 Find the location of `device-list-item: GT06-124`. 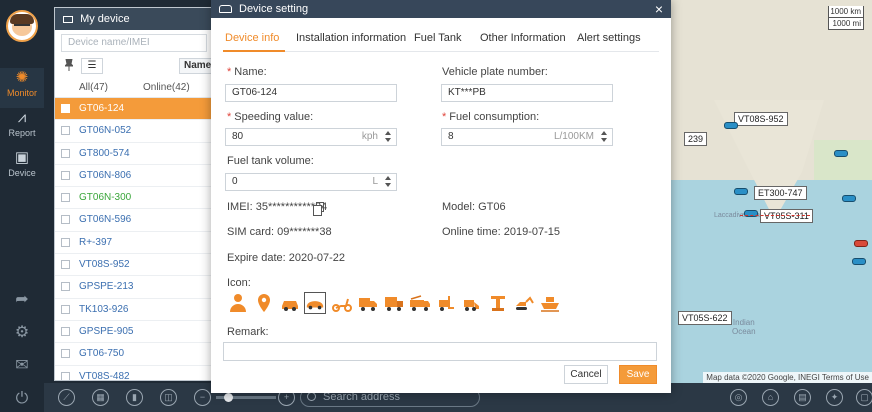

device-list-item: GT06-124 is located at coordinates (134, 109).